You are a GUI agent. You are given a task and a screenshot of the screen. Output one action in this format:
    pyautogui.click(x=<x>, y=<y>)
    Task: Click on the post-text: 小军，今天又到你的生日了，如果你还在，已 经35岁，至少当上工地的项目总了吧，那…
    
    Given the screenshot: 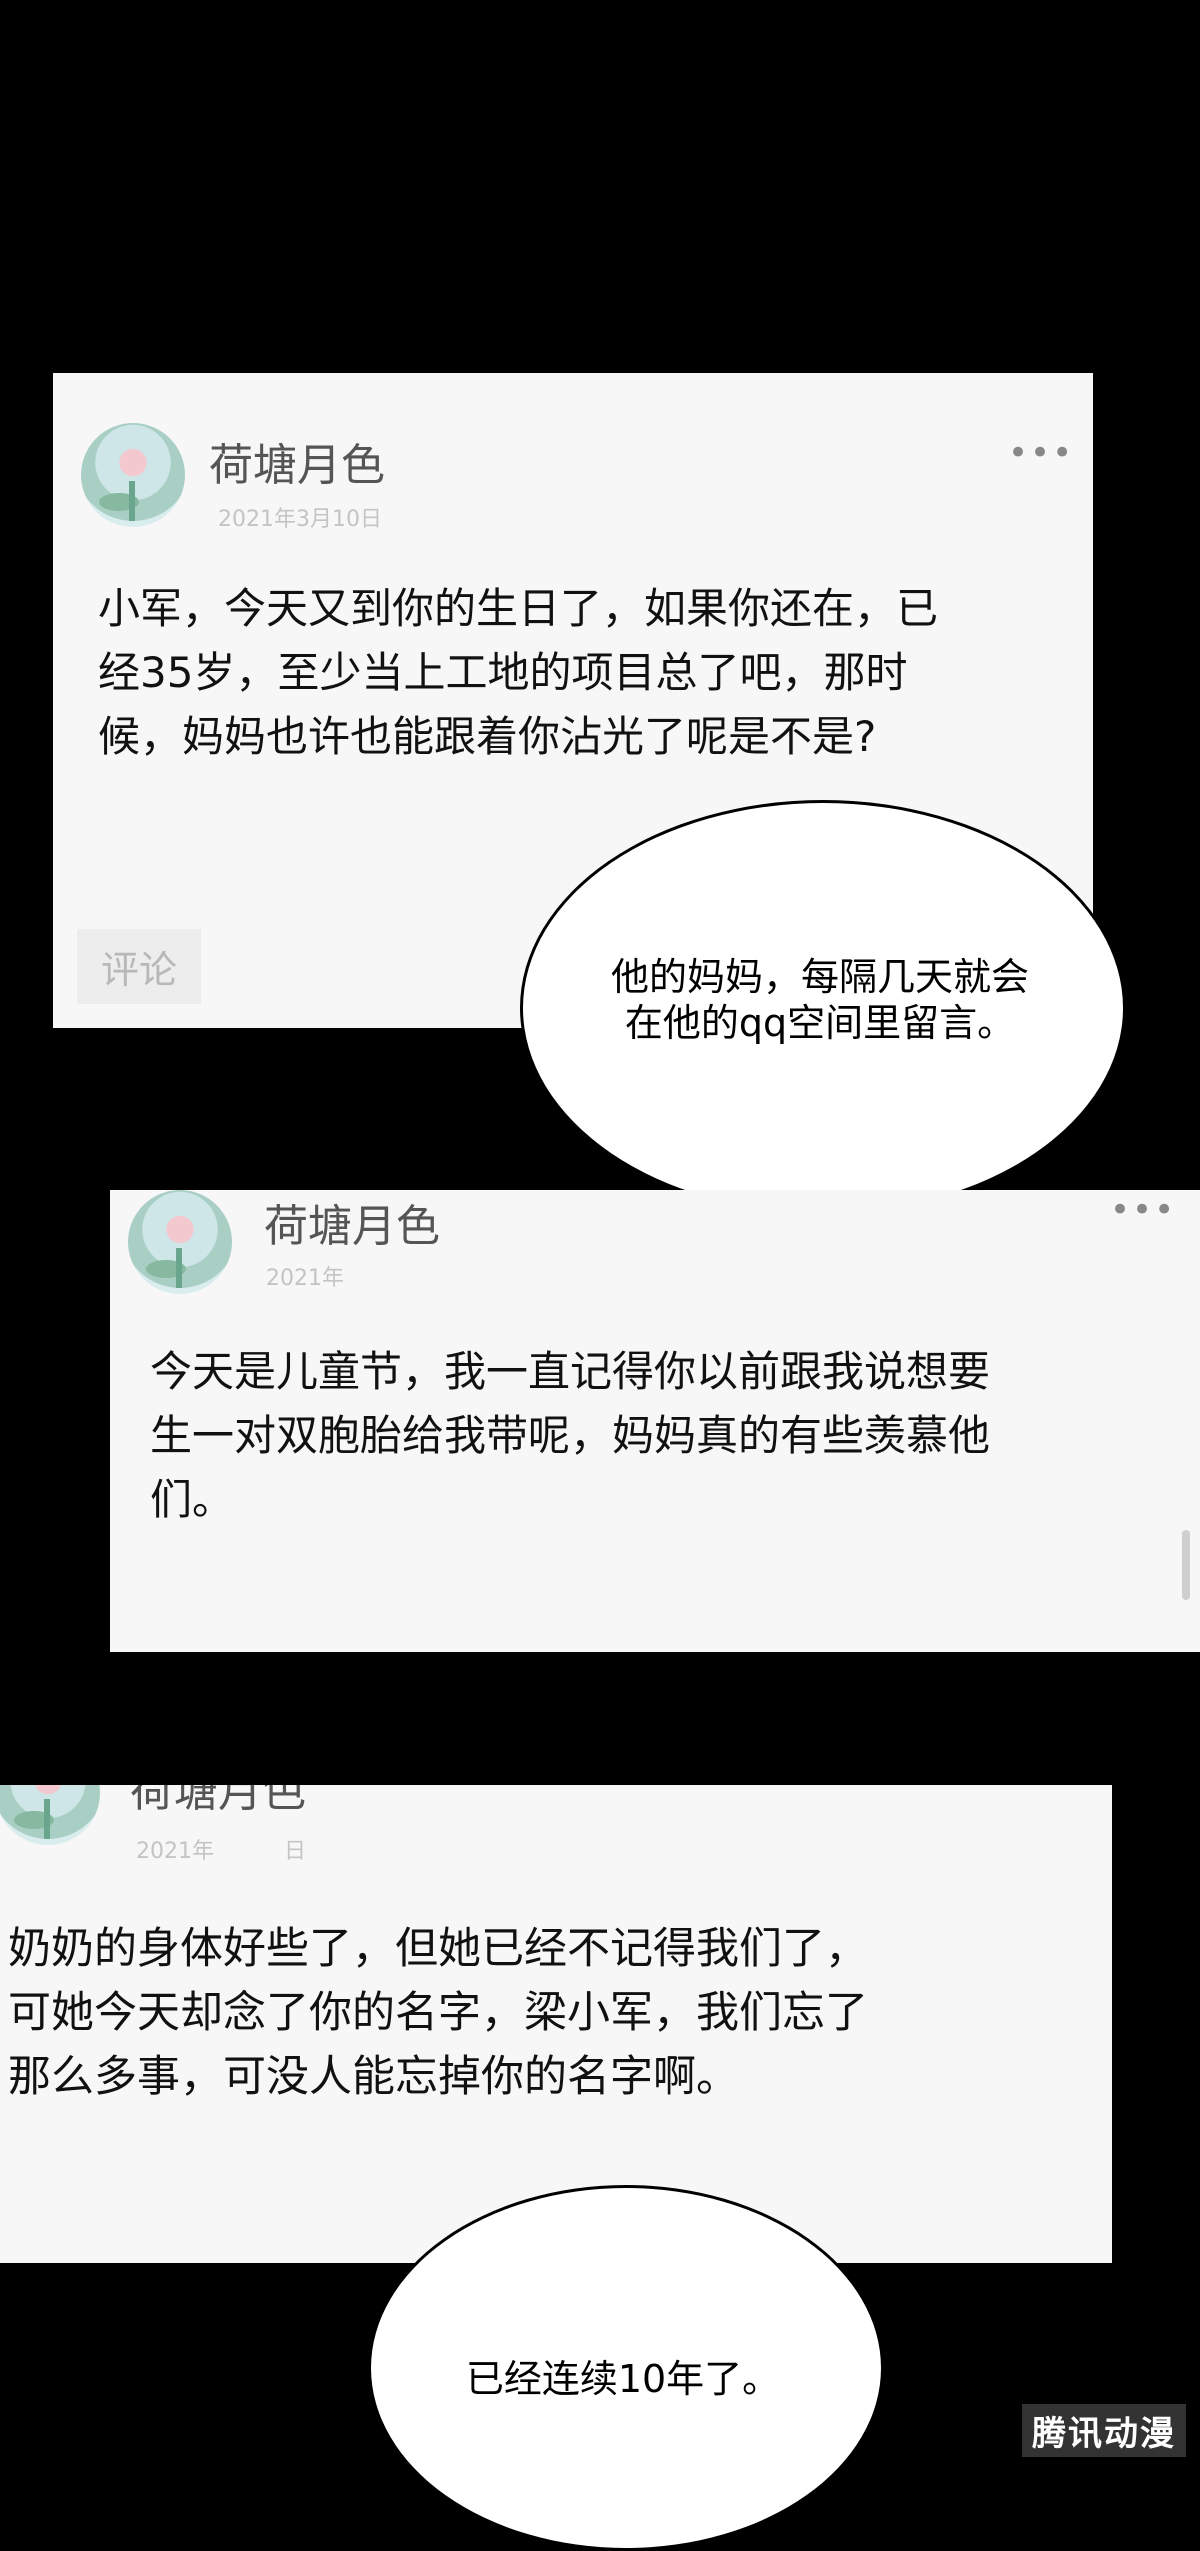 What is the action you would take?
    pyautogui.click(x=518, y=673)
    